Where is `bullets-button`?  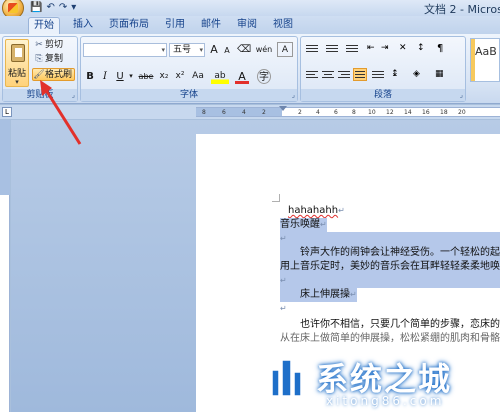
bullets-button is located at coordinates (312, 49).